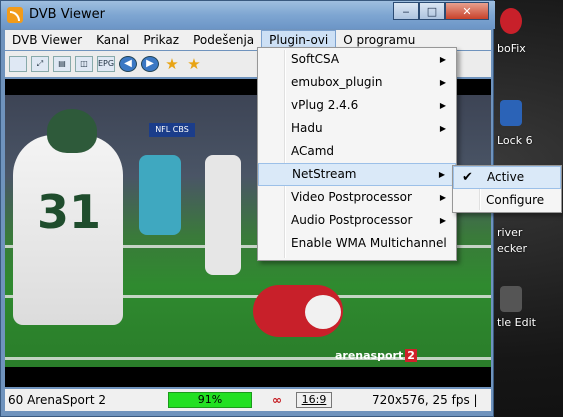  I want to click on menu-item-emubox-plugin: emubox_plugin ▶, so click(357, 82).